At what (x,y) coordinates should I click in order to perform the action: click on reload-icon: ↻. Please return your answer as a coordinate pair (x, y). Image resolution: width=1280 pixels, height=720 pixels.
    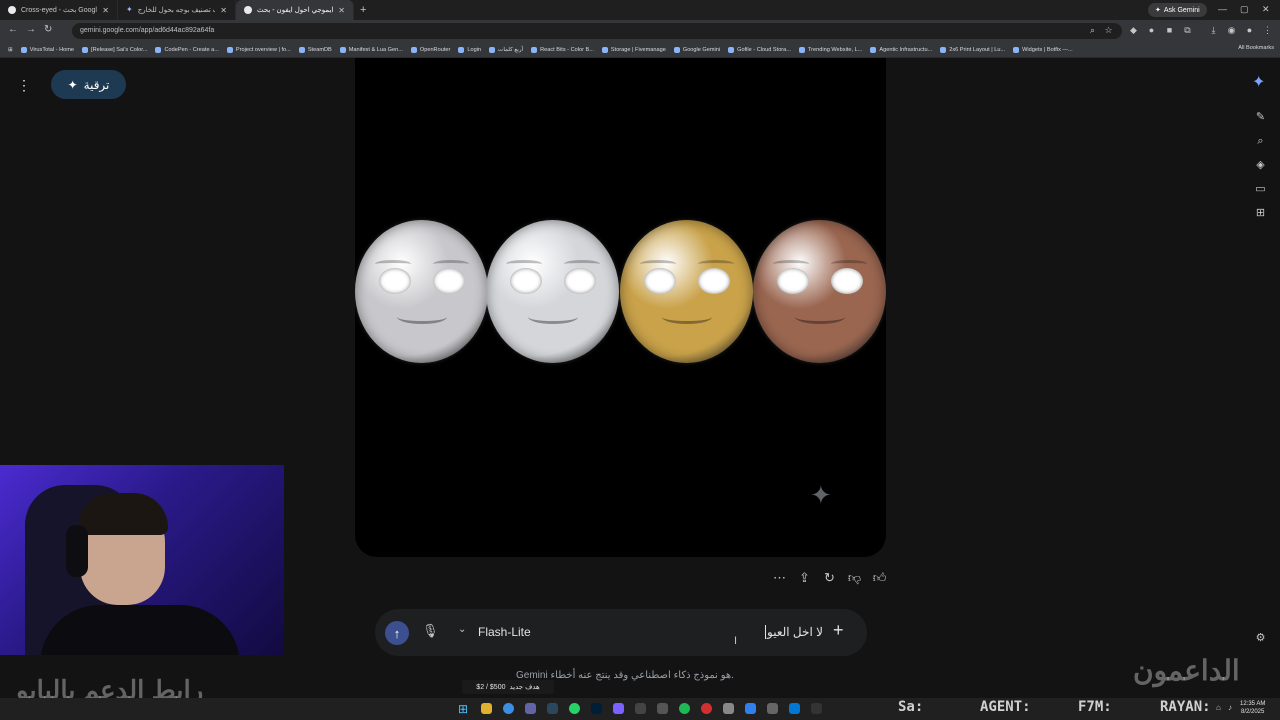
    Looking at the image, I should click on (48, 29).